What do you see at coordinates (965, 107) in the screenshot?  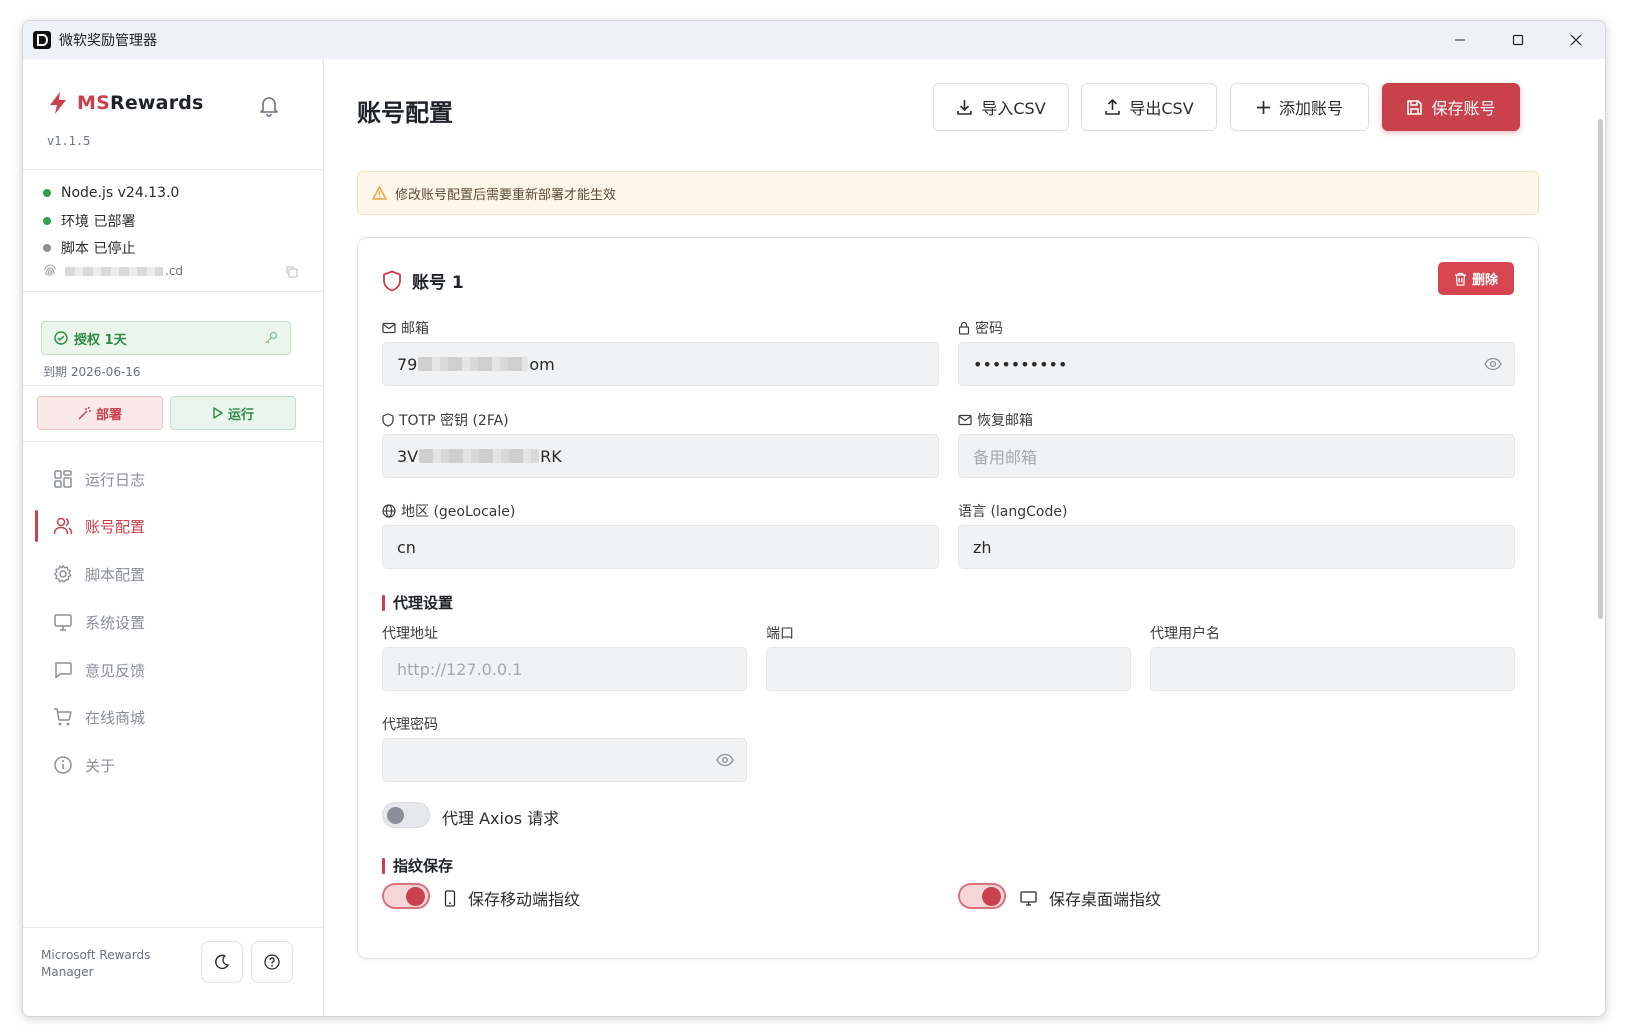 I see `download-icon` at bounding box center [965, 107].